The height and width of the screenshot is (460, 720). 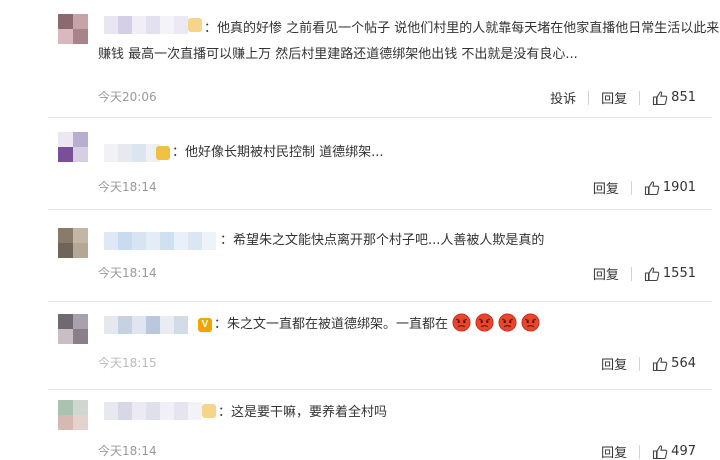 I want to click on comment-text: ：希望朱之文能快点离开那个村子吧...人善被人欺是真的, so click(x=382, y=240).